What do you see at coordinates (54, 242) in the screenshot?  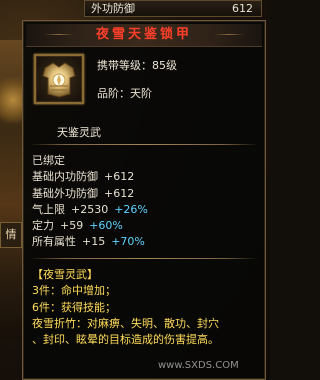 I see `stat-label: 所有属性` at bounding box center [54, 242].